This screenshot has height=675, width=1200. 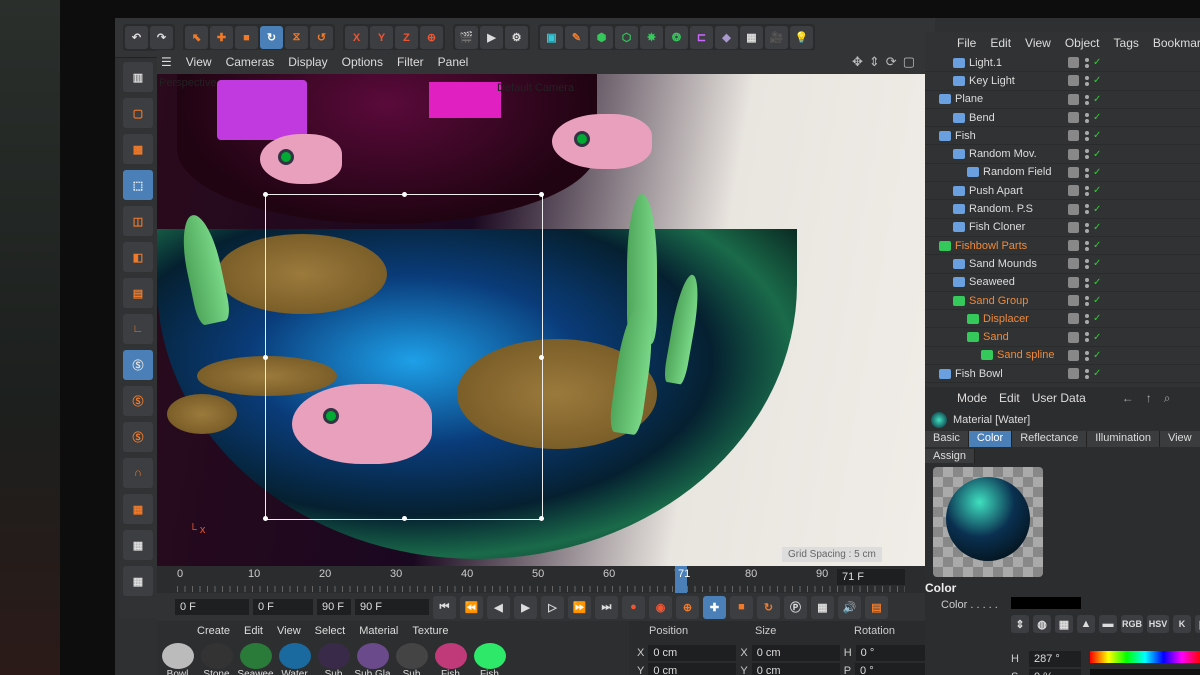 What do you see at coordinates (138, 581) in the screenshot?
I see `grid-icon: ▦` at bounding box center [138, 581].